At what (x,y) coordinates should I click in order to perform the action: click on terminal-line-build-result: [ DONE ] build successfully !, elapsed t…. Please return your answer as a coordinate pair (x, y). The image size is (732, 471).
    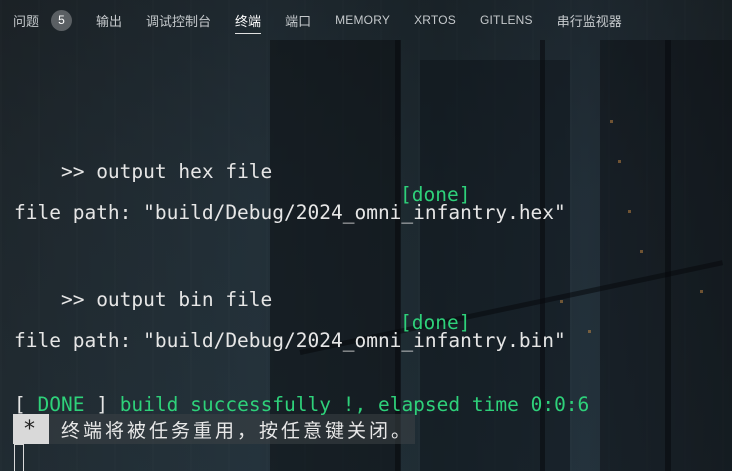
    Looking at the image, I should click on (301, 404).